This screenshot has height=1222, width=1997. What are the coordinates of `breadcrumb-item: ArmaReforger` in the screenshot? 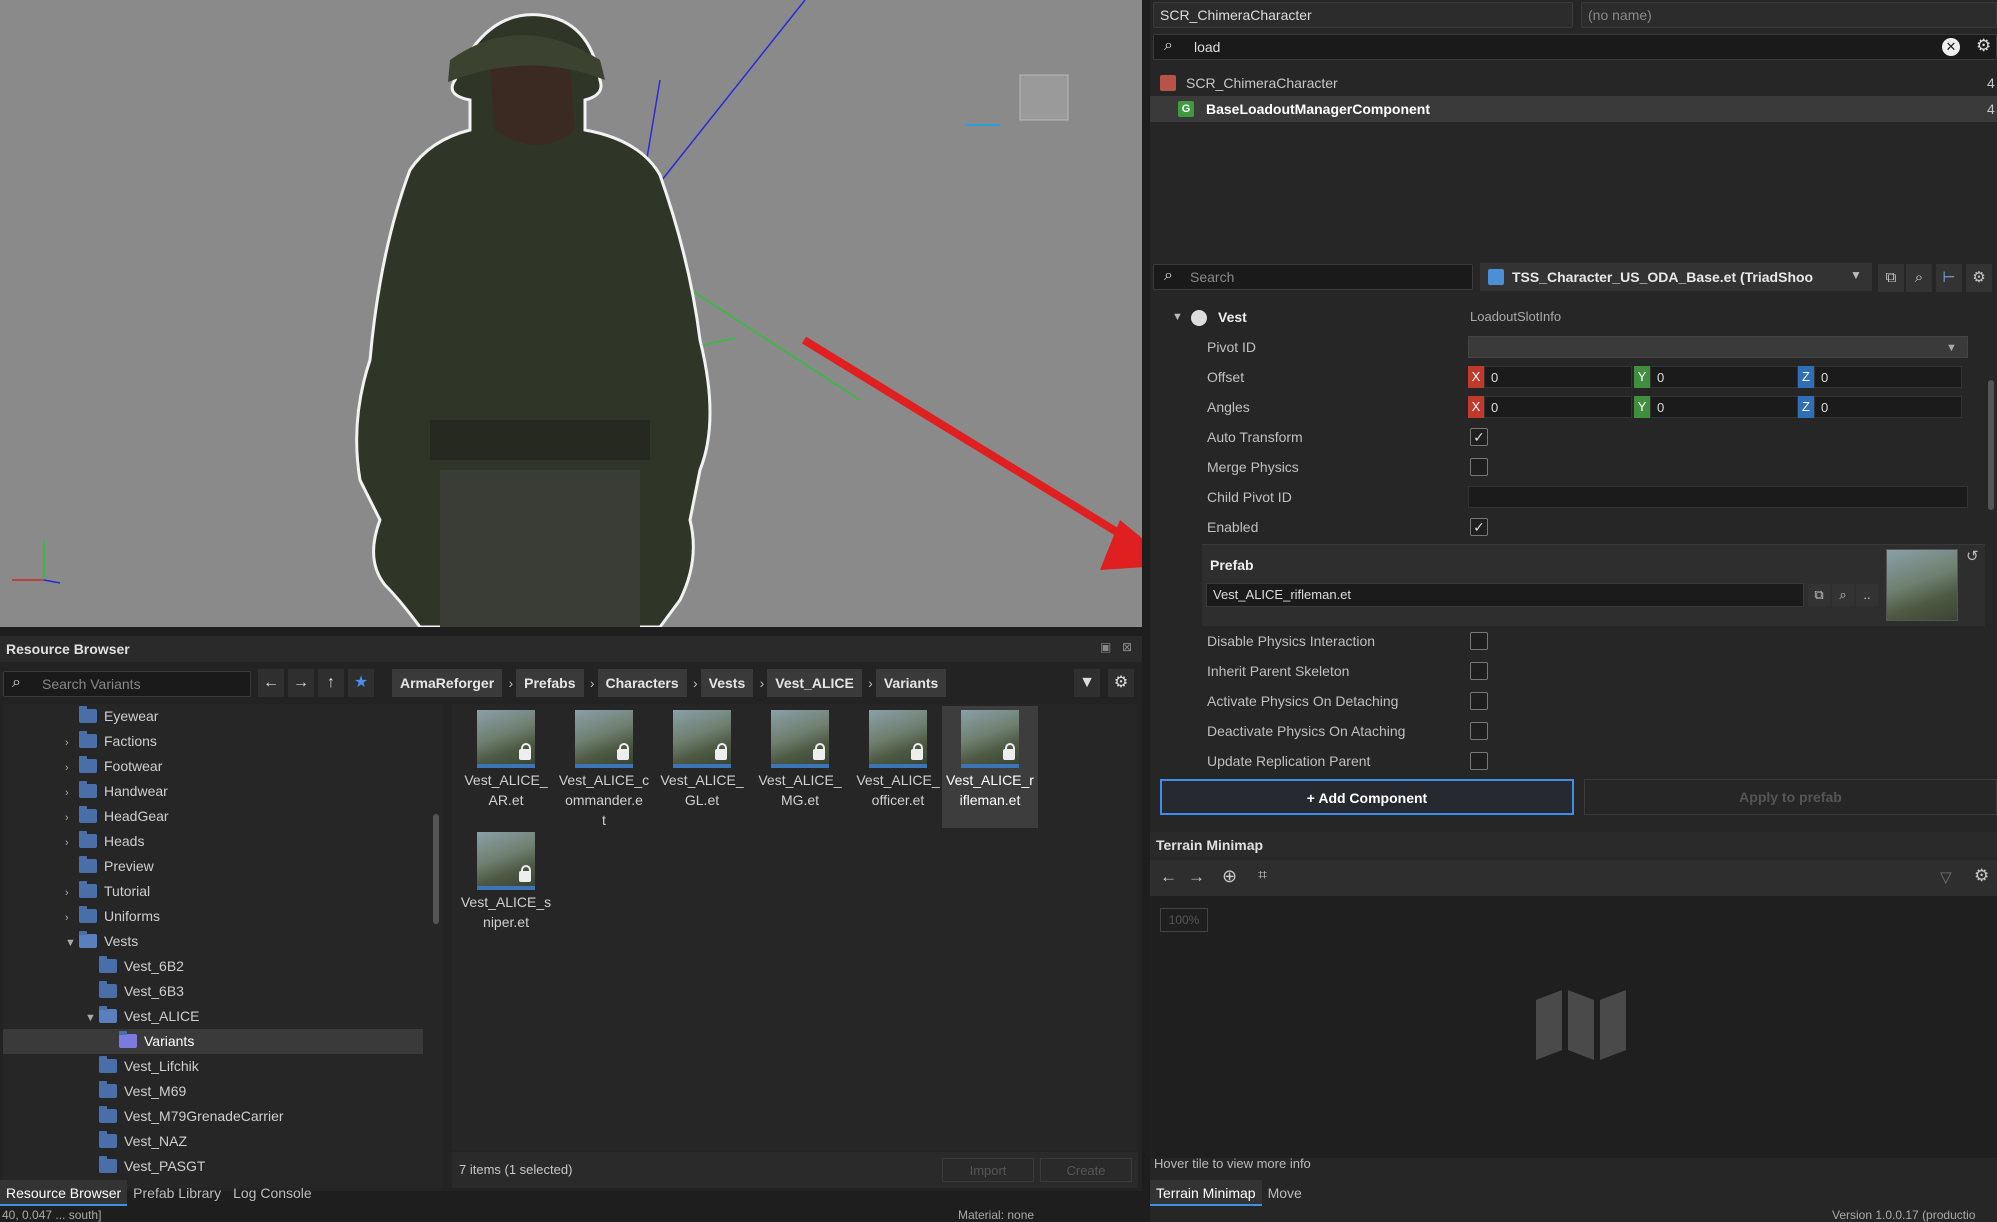 It's located at (452, 683).